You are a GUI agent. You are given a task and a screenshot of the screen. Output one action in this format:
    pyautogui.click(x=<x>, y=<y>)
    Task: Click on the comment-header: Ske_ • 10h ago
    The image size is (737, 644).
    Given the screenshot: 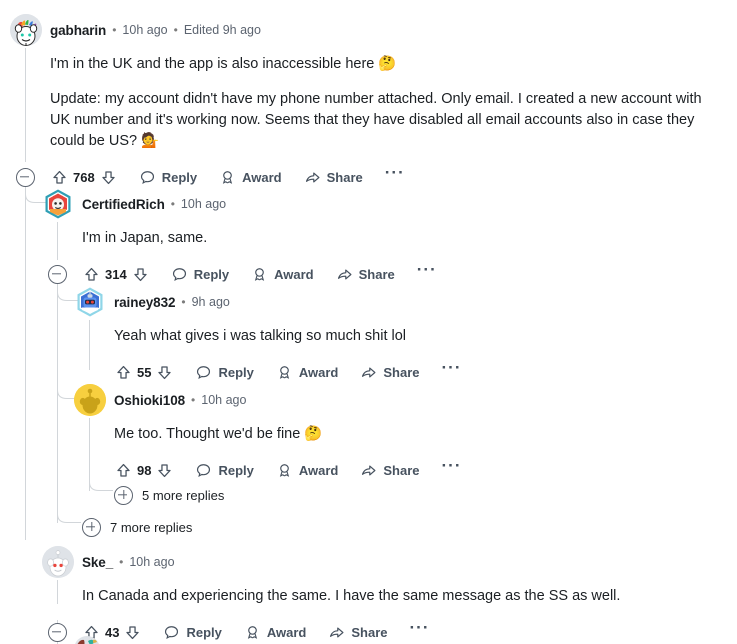 What is the action you would take?
    pyautogui.click(x=383, y=562)
    